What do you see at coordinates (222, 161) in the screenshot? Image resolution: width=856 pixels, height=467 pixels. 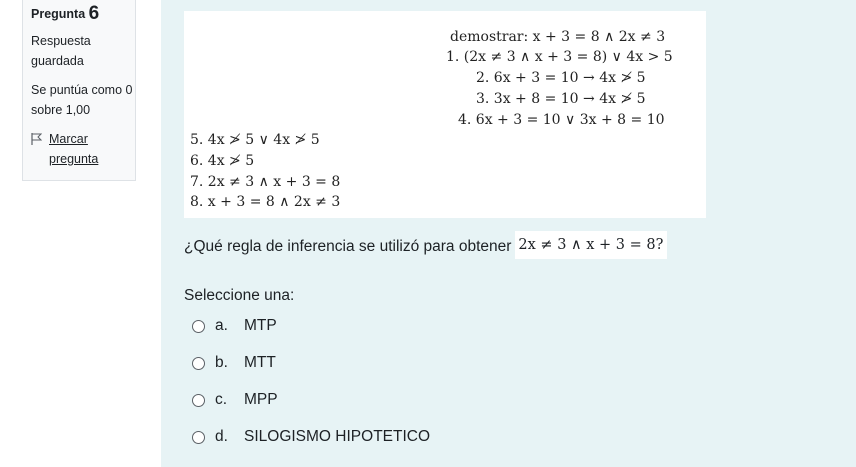 I see `proof-line-6: 6. 4x ≯ 5` at bounding box center [222, 161].